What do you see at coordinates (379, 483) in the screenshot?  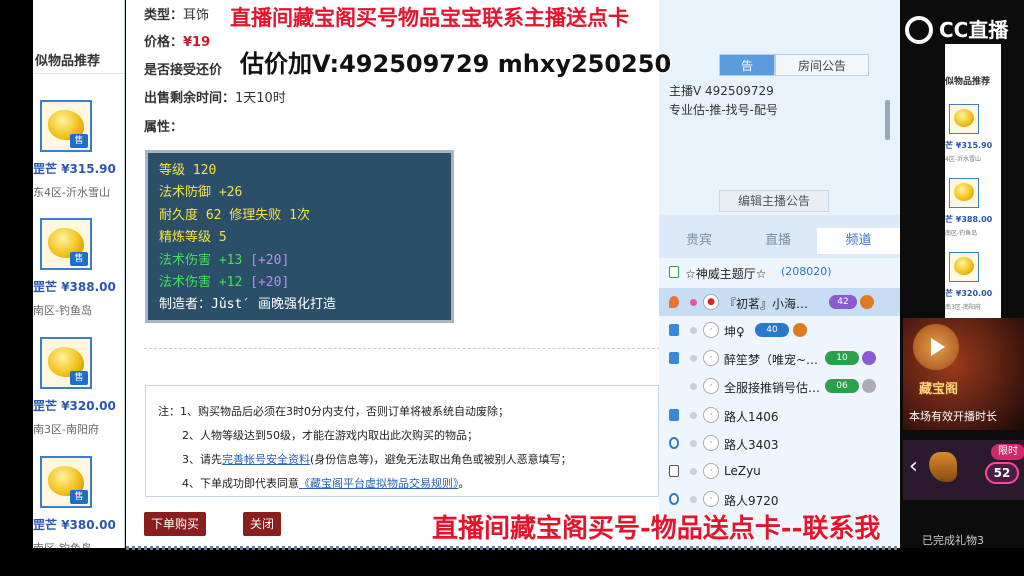 I see `trade-rules-link: 《藏宝阁平台虚拟物品交易规则》` at bounding box center [379, 483].